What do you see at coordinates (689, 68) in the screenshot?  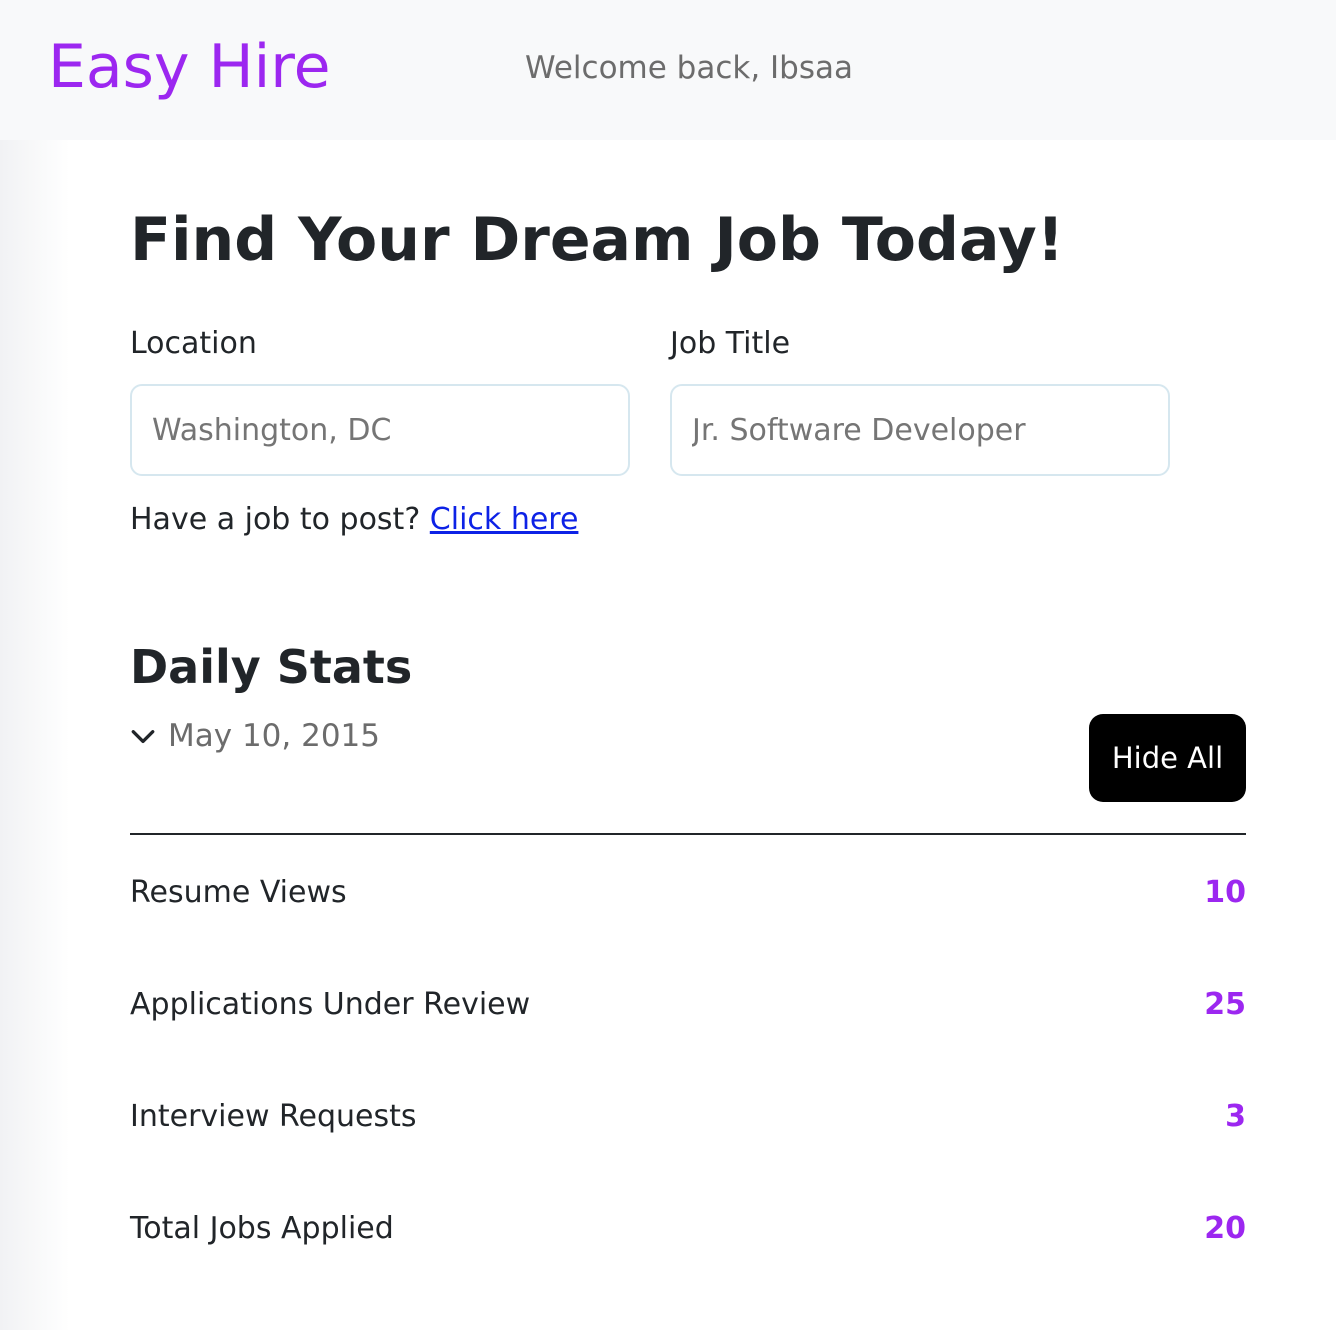 I see `welcome-message: Welcome back, Ibsaa` at bounding box center [689, 68].